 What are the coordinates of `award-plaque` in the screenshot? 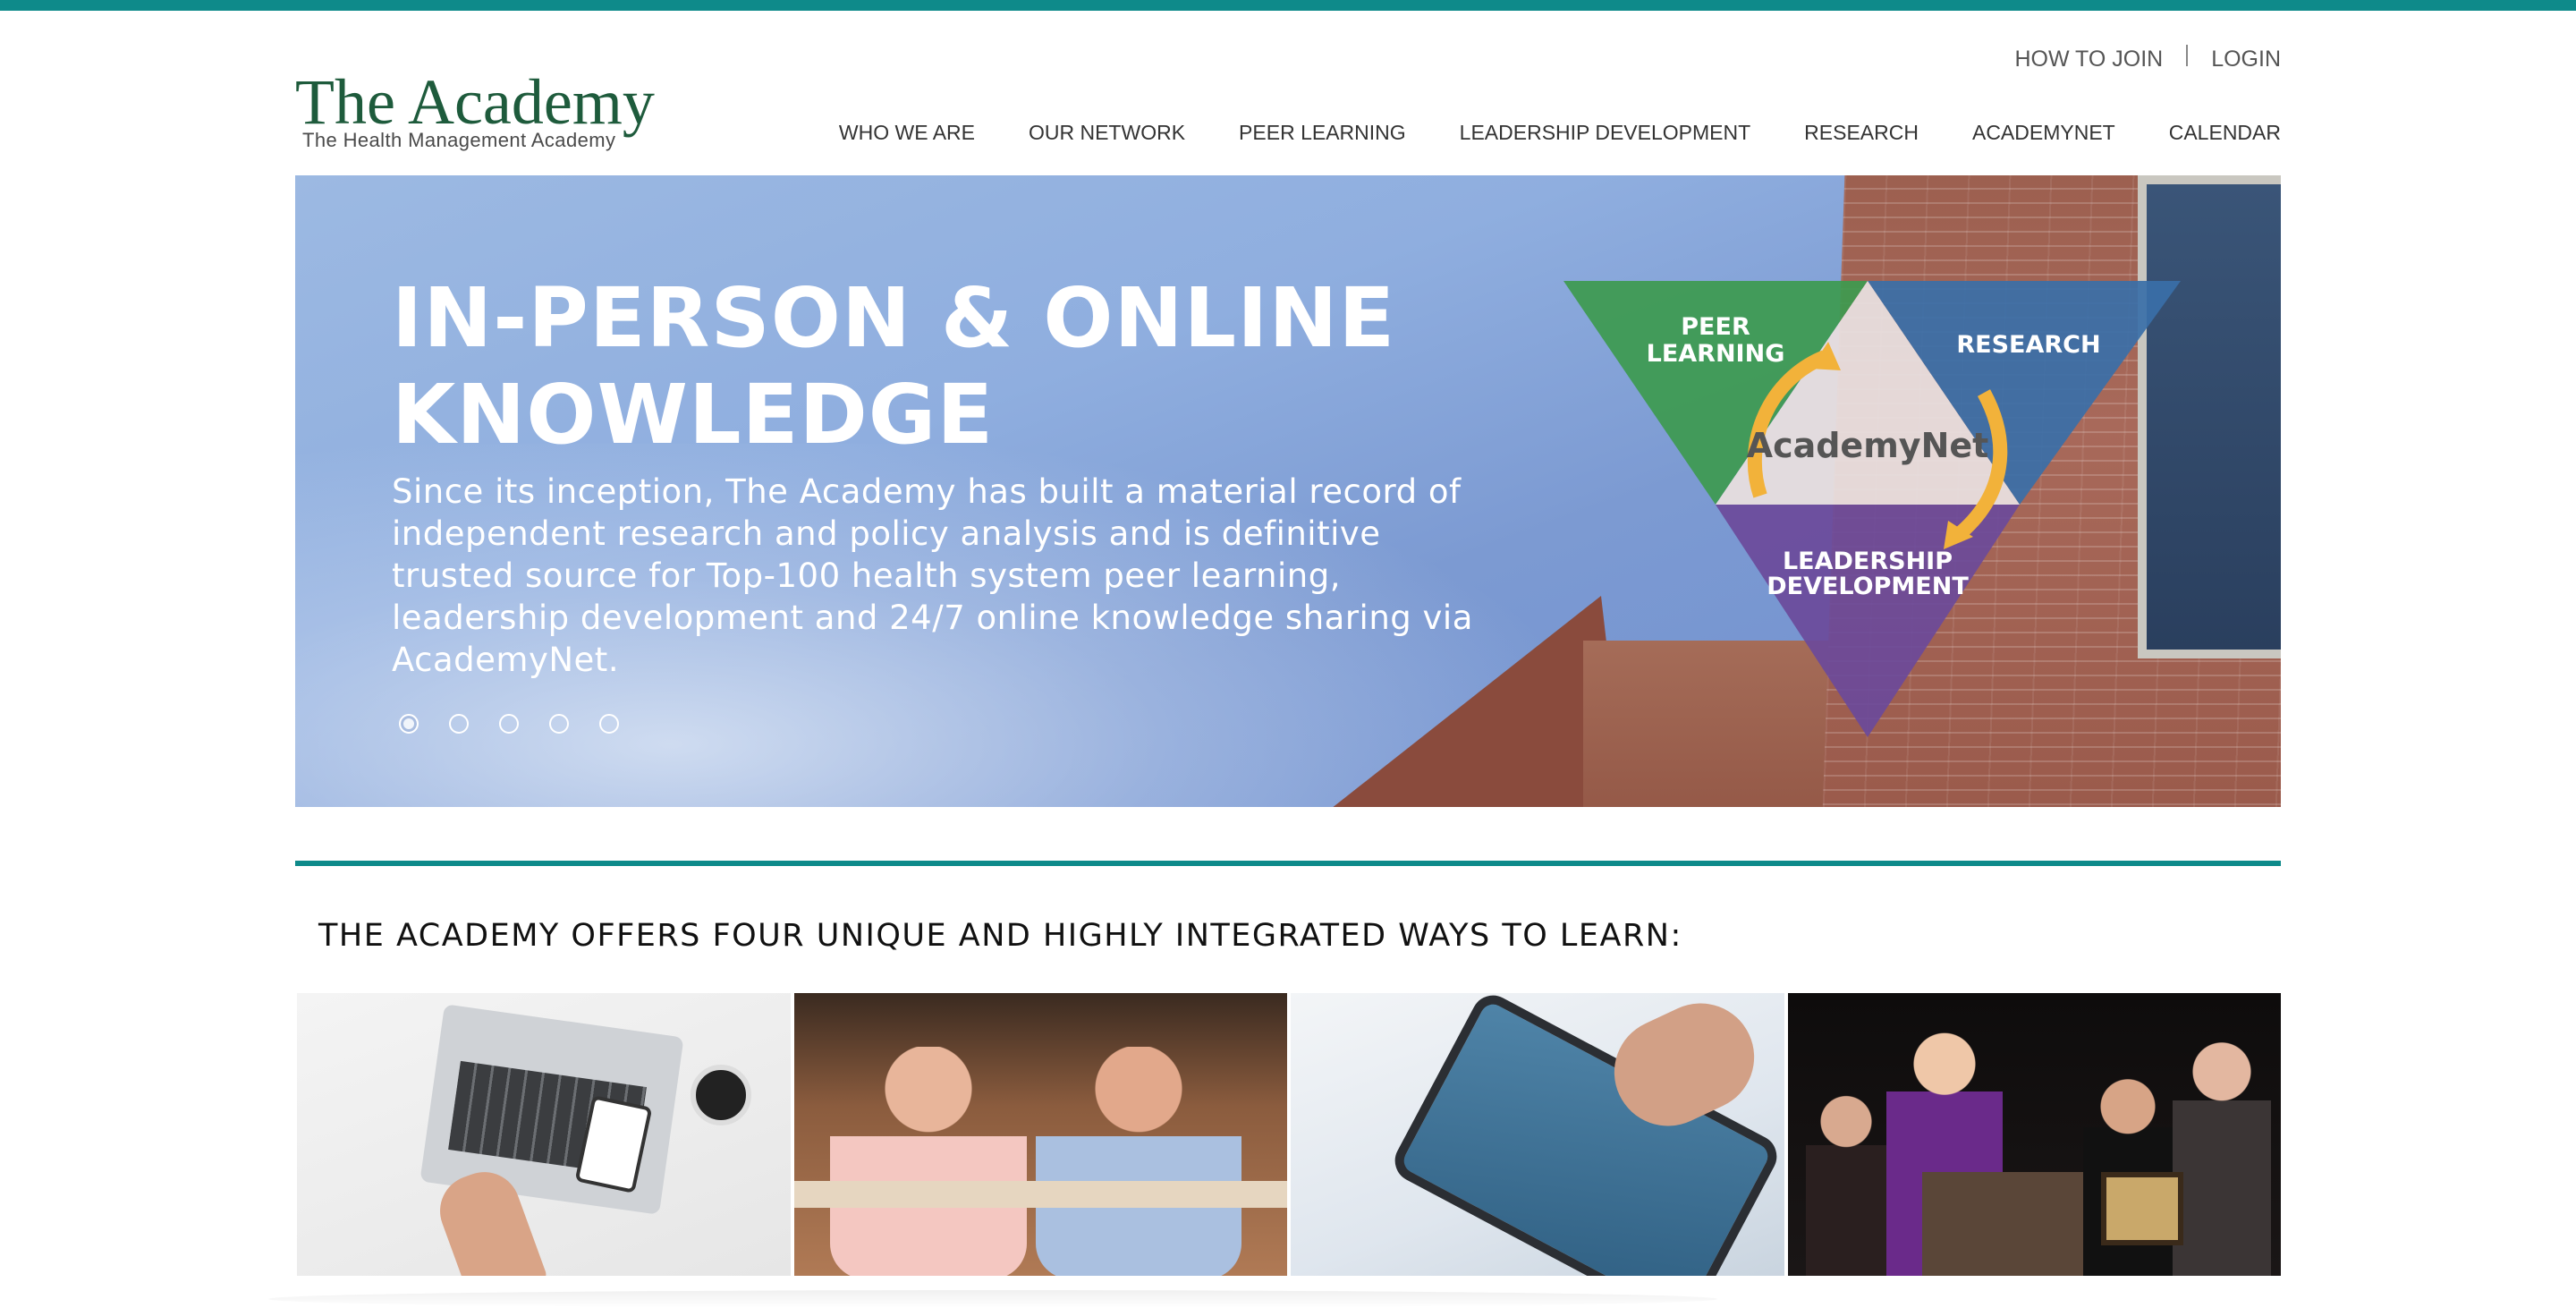 It's located at (2141, 1208).